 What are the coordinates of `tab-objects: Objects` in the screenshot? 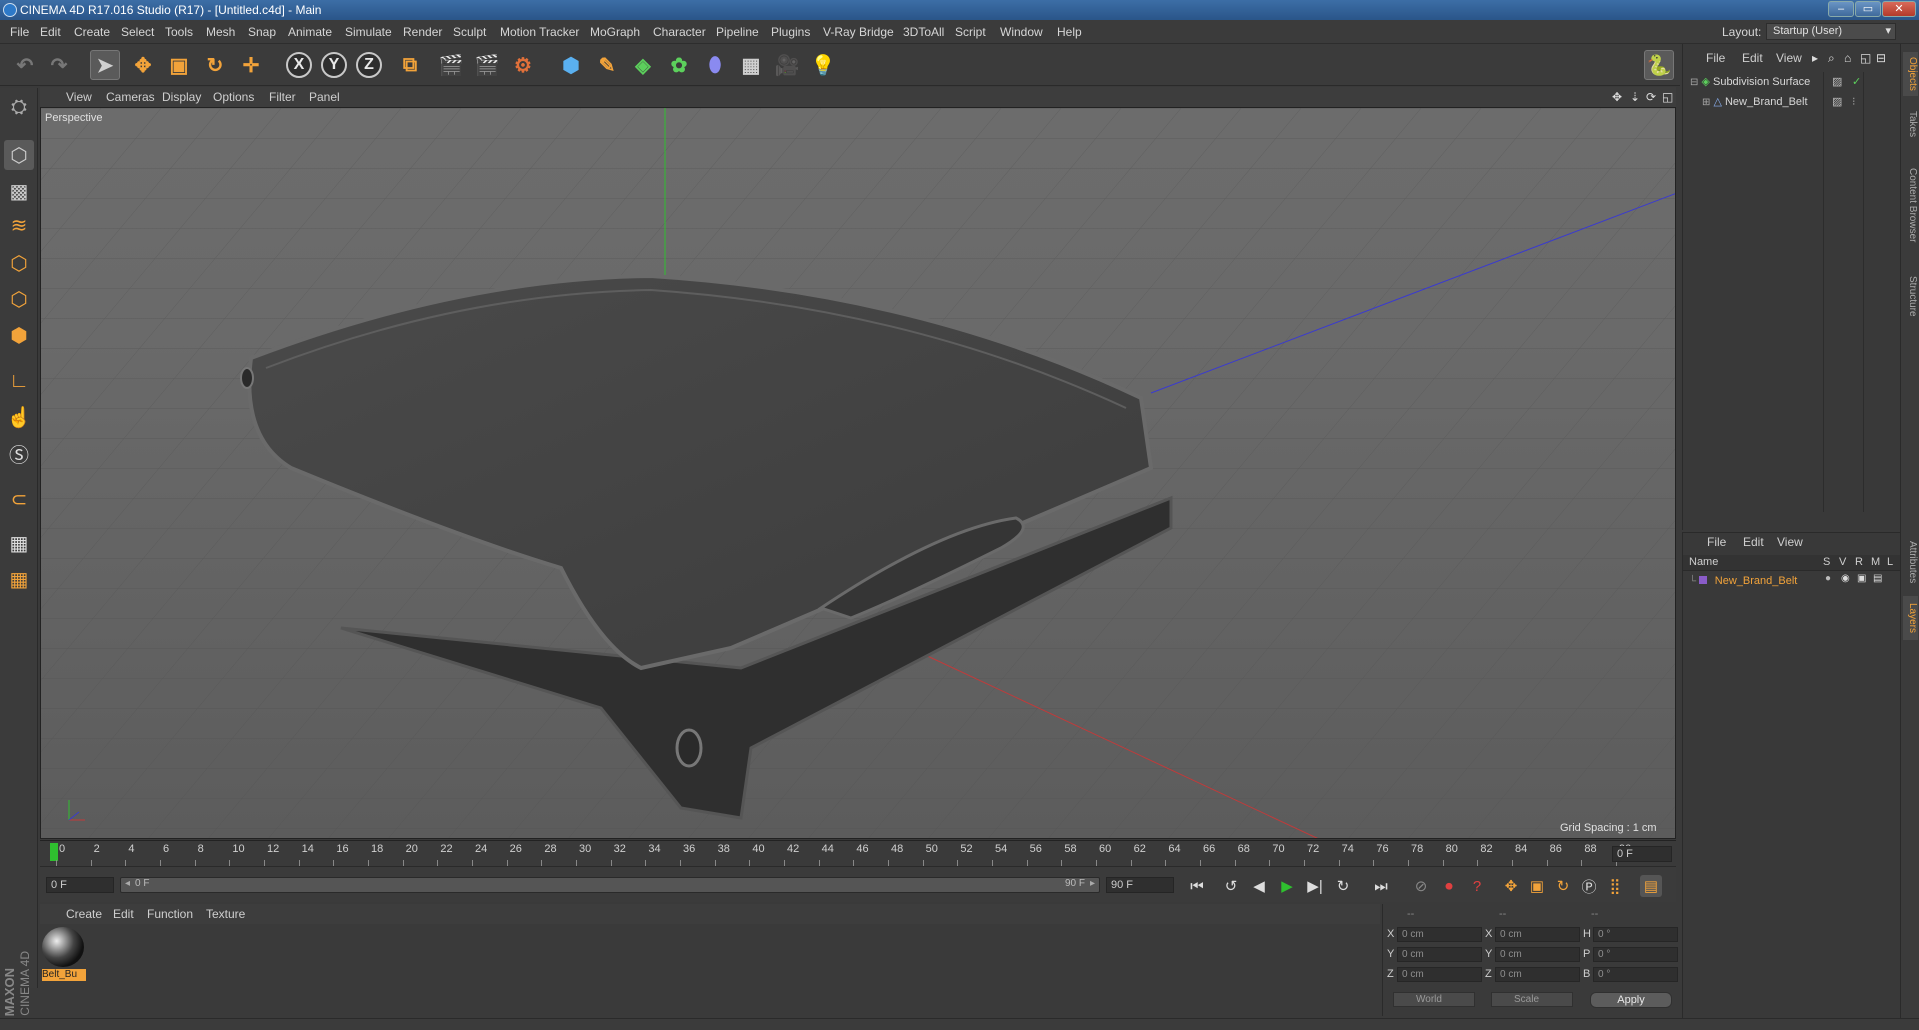 It's located at (1910, 74).